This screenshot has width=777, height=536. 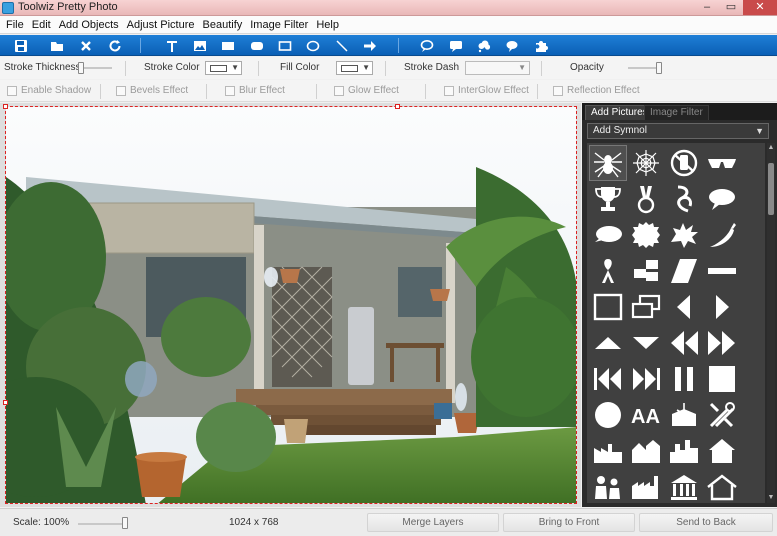 What do you see at coordinates (370, 45) in the screenshot?
I see `arrow-tool-icon` at bounding box center [370, 45].